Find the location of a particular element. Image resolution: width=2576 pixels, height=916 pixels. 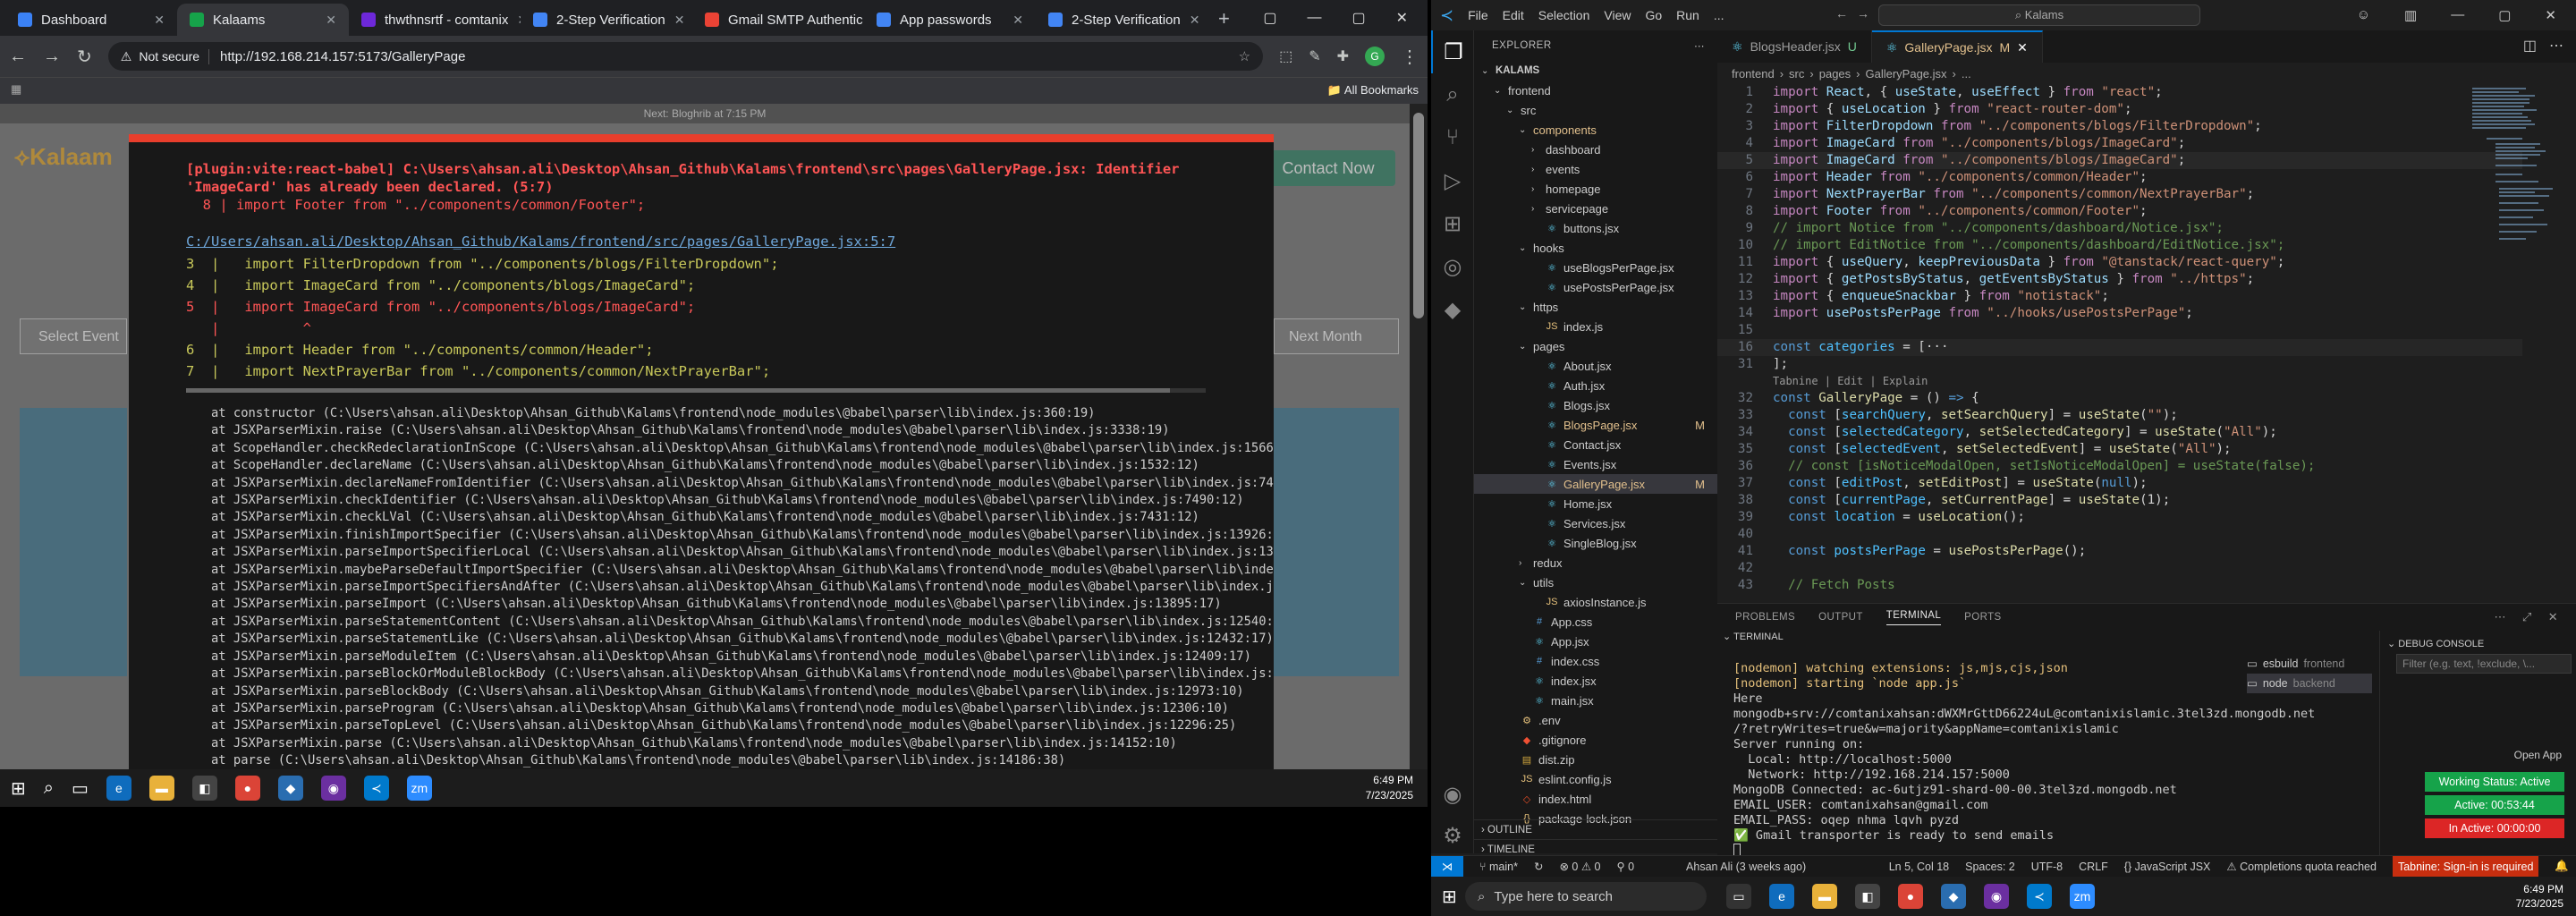

nav-back-icon: ← is located at coordinates (1841, 13).